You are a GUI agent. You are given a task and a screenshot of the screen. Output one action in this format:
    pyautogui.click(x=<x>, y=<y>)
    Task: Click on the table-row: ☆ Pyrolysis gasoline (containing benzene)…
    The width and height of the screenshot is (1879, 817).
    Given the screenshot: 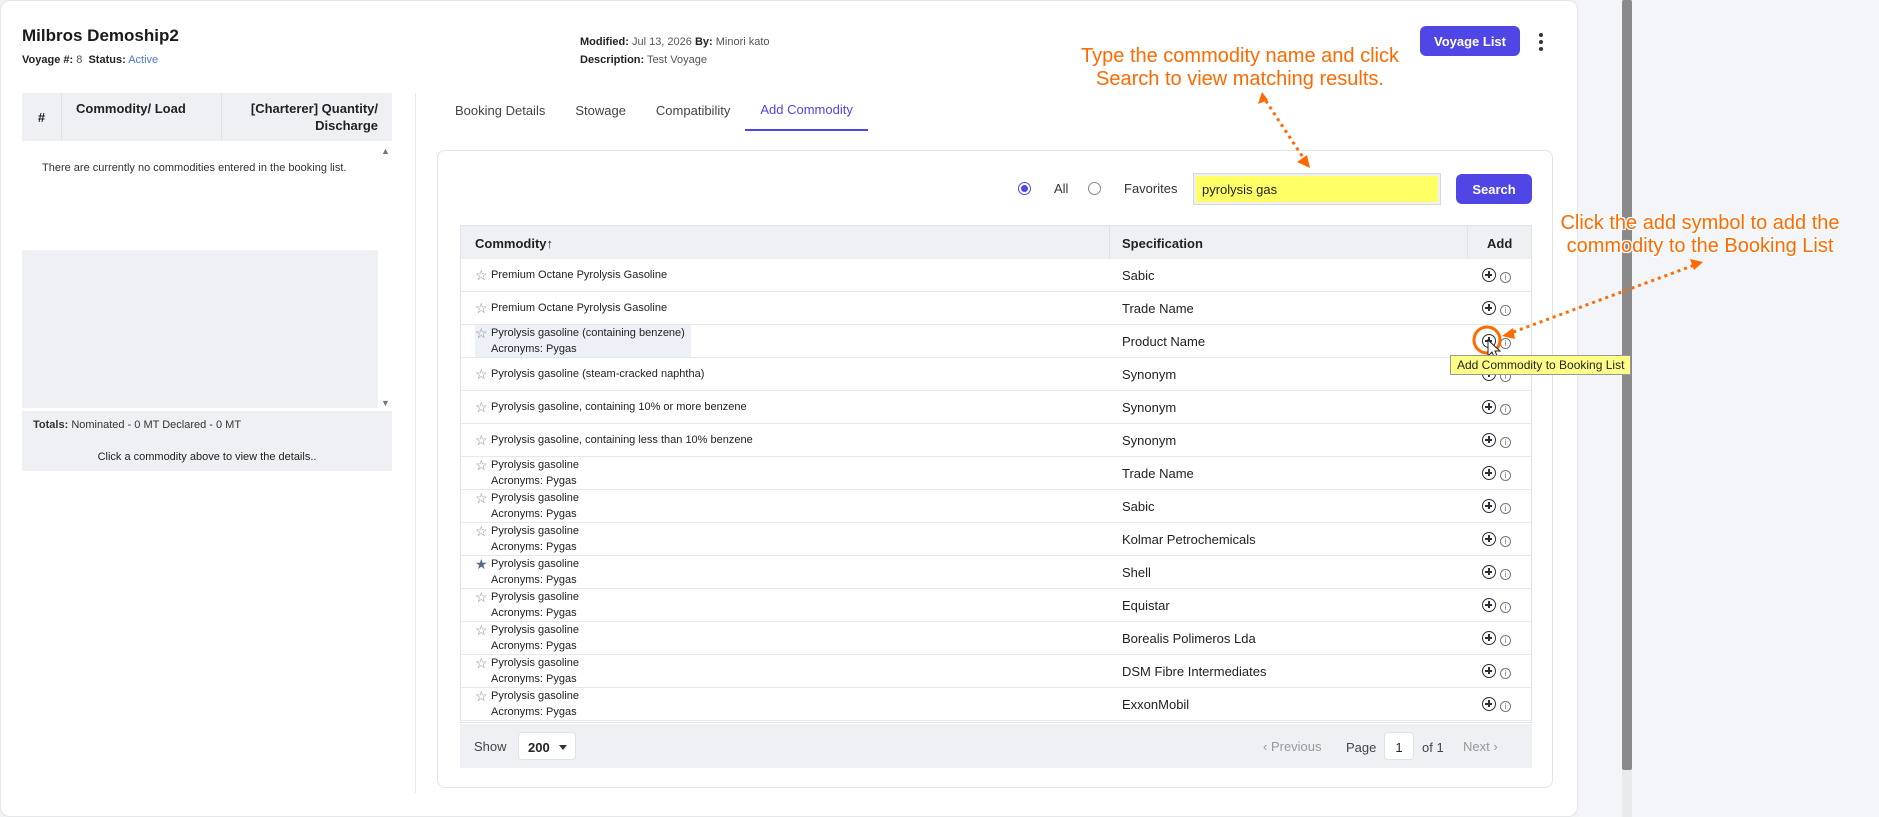 What is the action you would take?
    pyautogui.click(x=996, y=341)
    